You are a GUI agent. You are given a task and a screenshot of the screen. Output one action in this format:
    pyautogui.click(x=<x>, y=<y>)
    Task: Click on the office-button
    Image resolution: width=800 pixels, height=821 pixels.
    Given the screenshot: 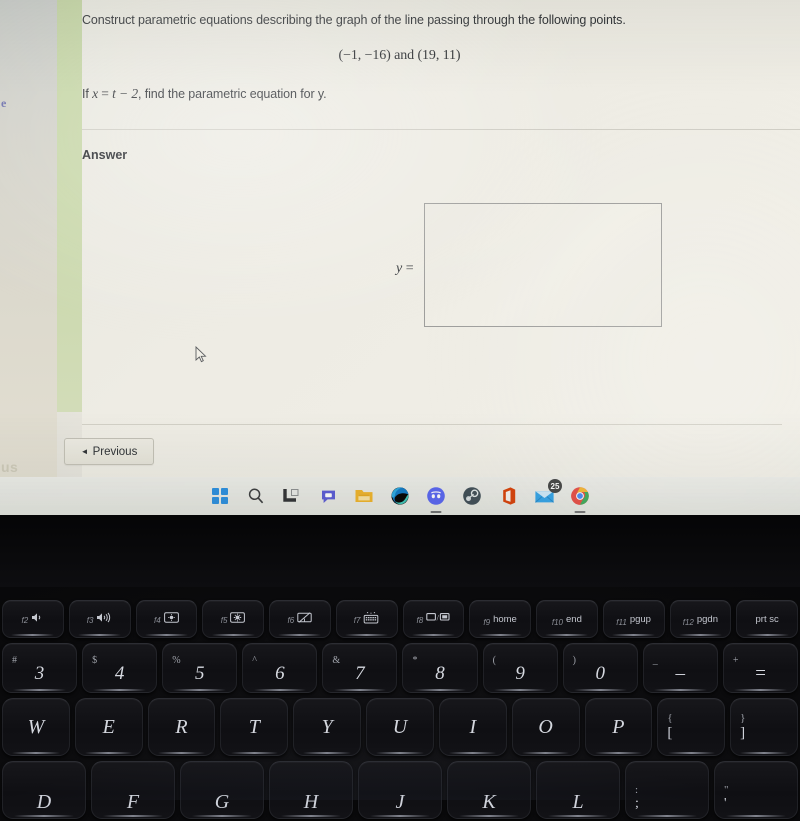 What is the action you would take?
    pyautogui.click(x=508, y=496)
    